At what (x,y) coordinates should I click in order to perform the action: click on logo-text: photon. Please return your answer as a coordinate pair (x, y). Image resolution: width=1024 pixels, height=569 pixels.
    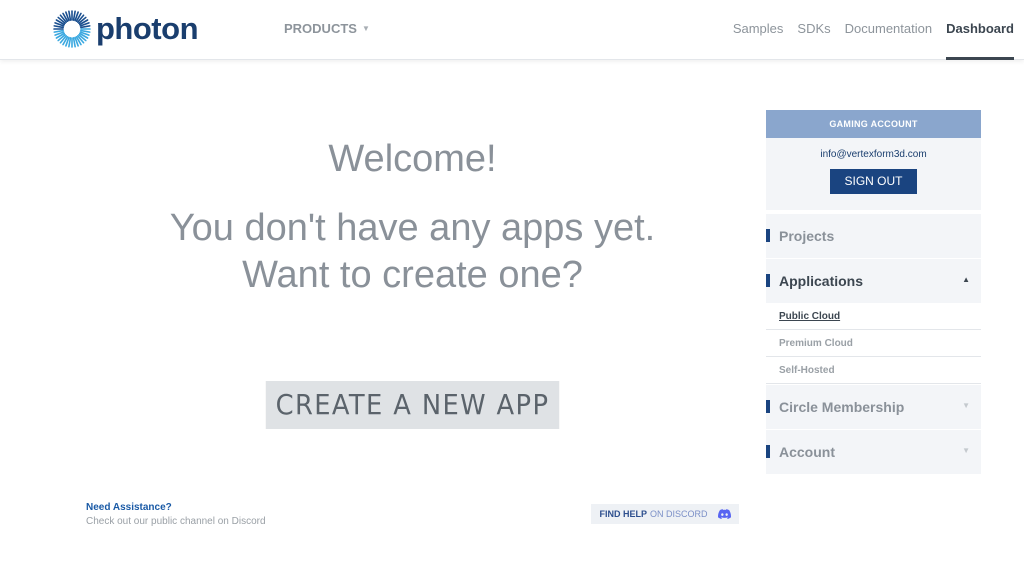
    Looking at the image, I should click on (147, 28).